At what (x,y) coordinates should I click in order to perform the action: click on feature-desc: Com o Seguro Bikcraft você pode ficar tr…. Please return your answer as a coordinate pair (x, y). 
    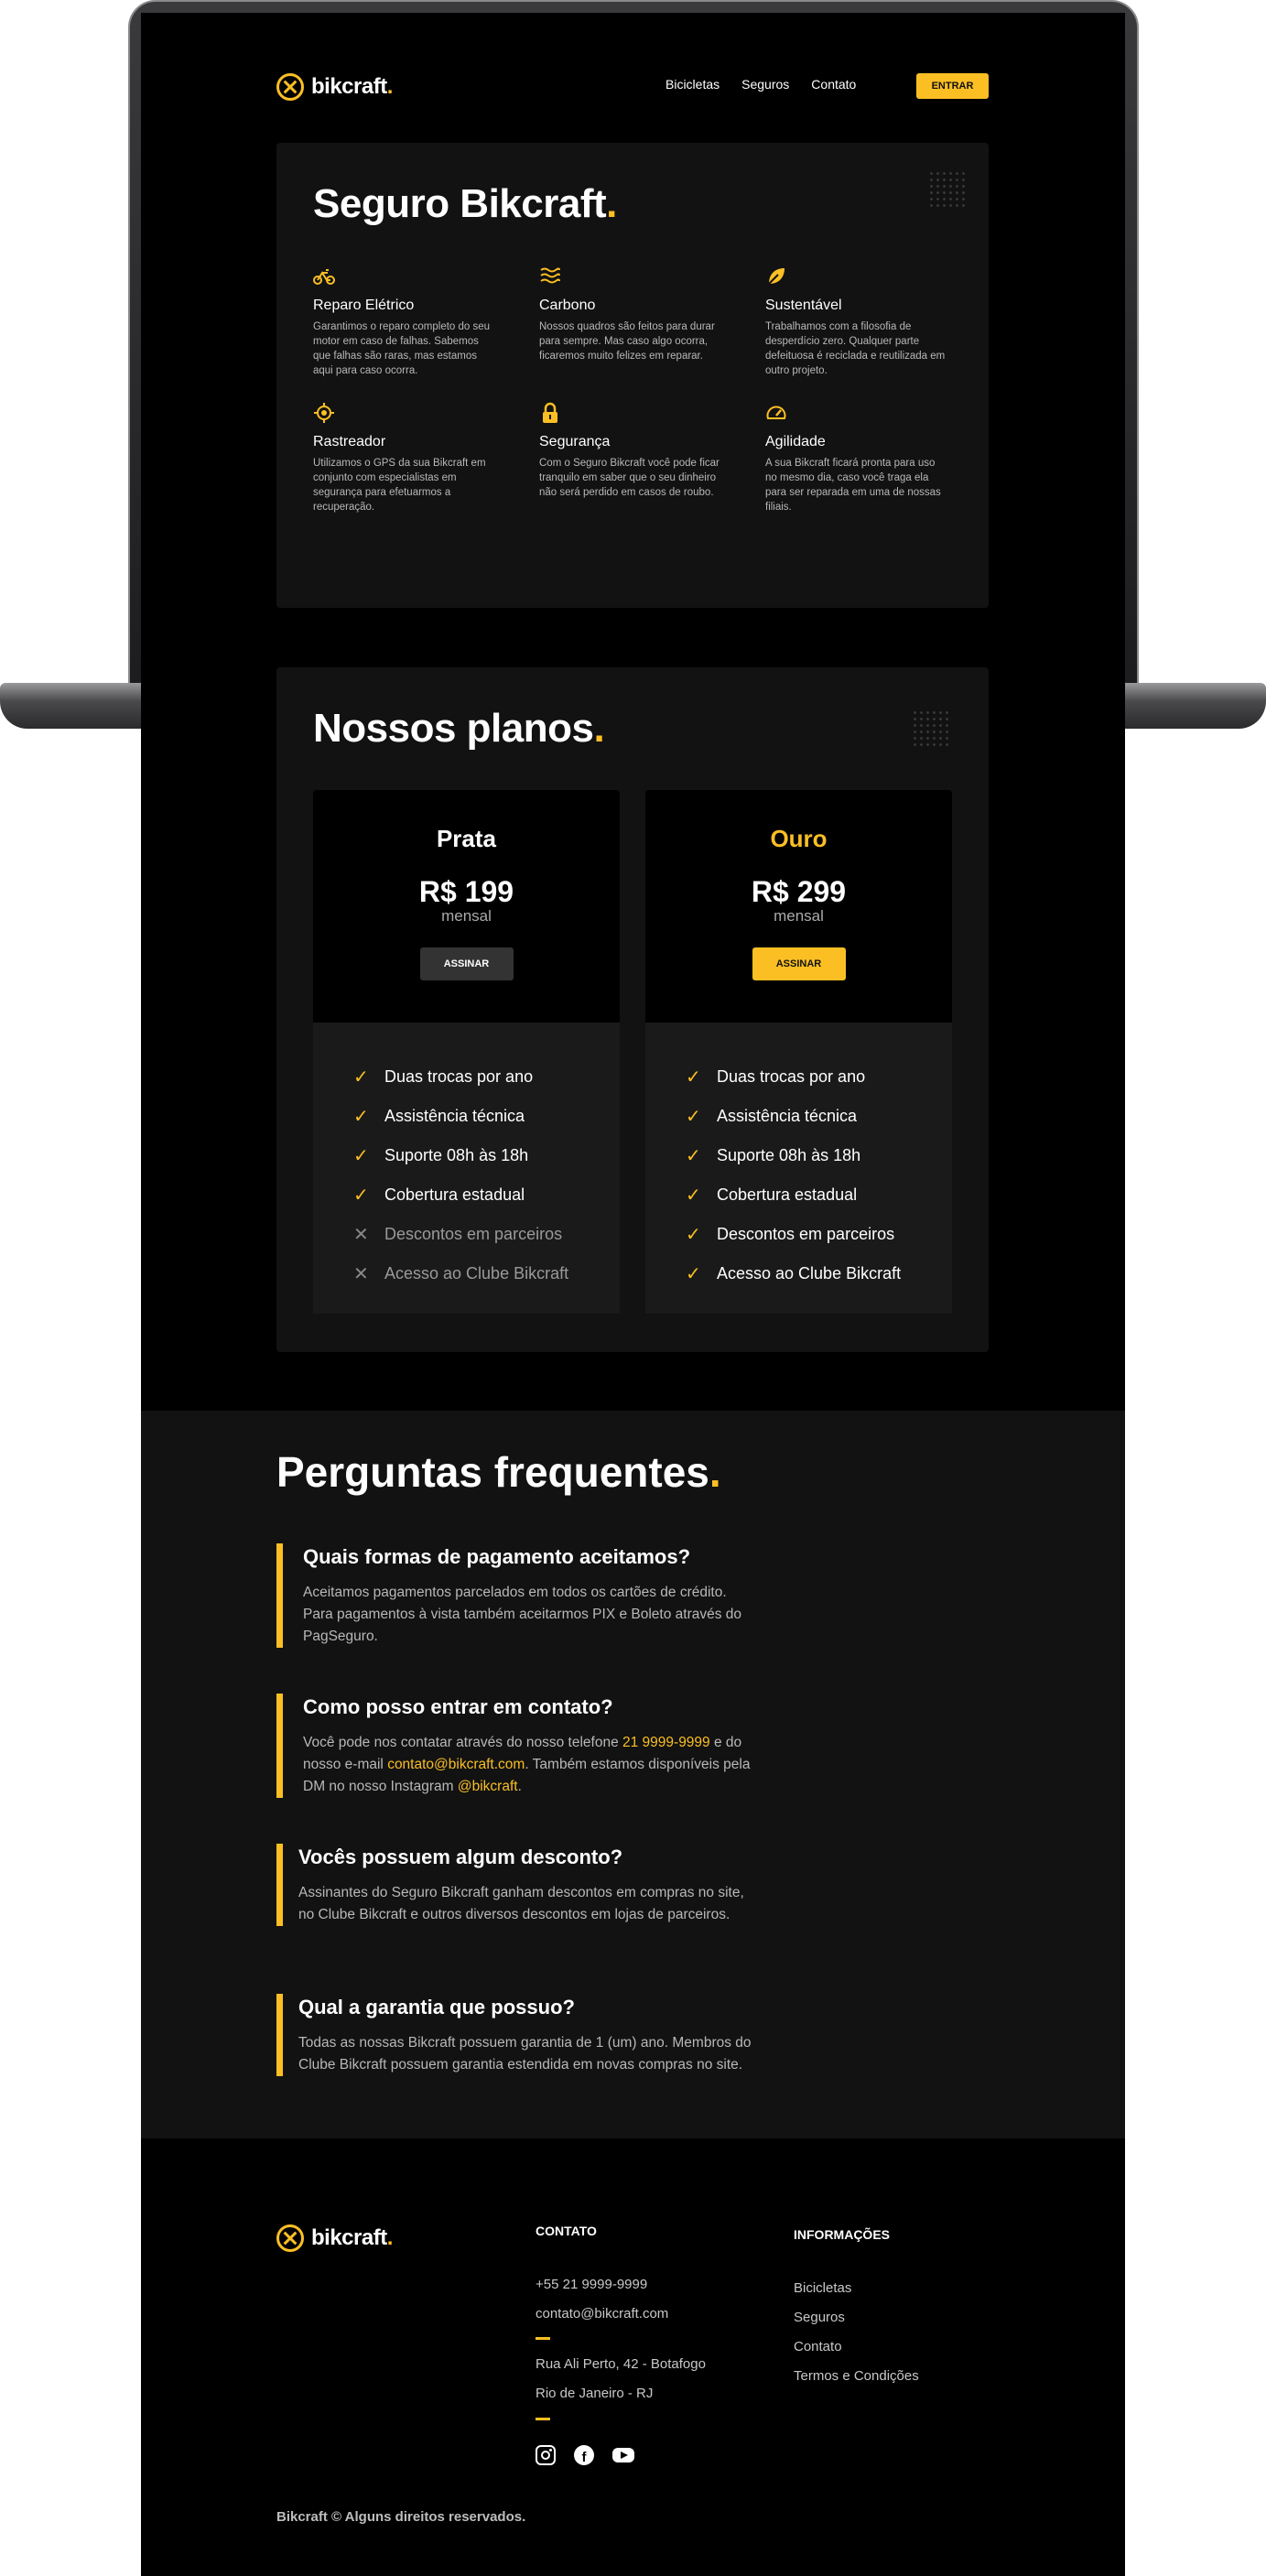
    Looking at the image, I should click on (629, 478).